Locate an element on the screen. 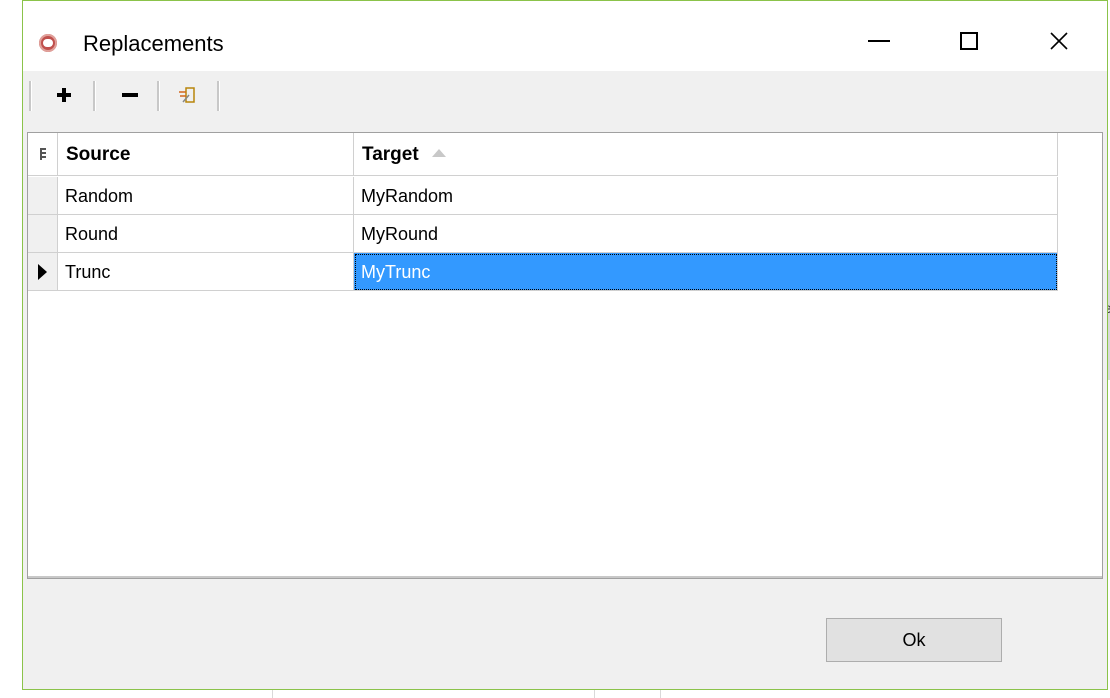 The width and height of the screenshot is (1110, 698). ok-button: Ok is located at coordinates (914, 640).